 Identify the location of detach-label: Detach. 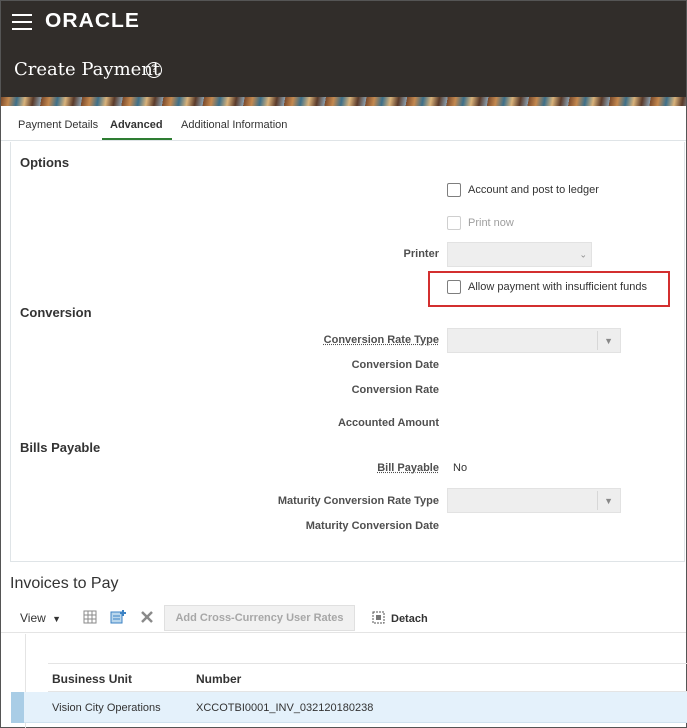
(409, 619).